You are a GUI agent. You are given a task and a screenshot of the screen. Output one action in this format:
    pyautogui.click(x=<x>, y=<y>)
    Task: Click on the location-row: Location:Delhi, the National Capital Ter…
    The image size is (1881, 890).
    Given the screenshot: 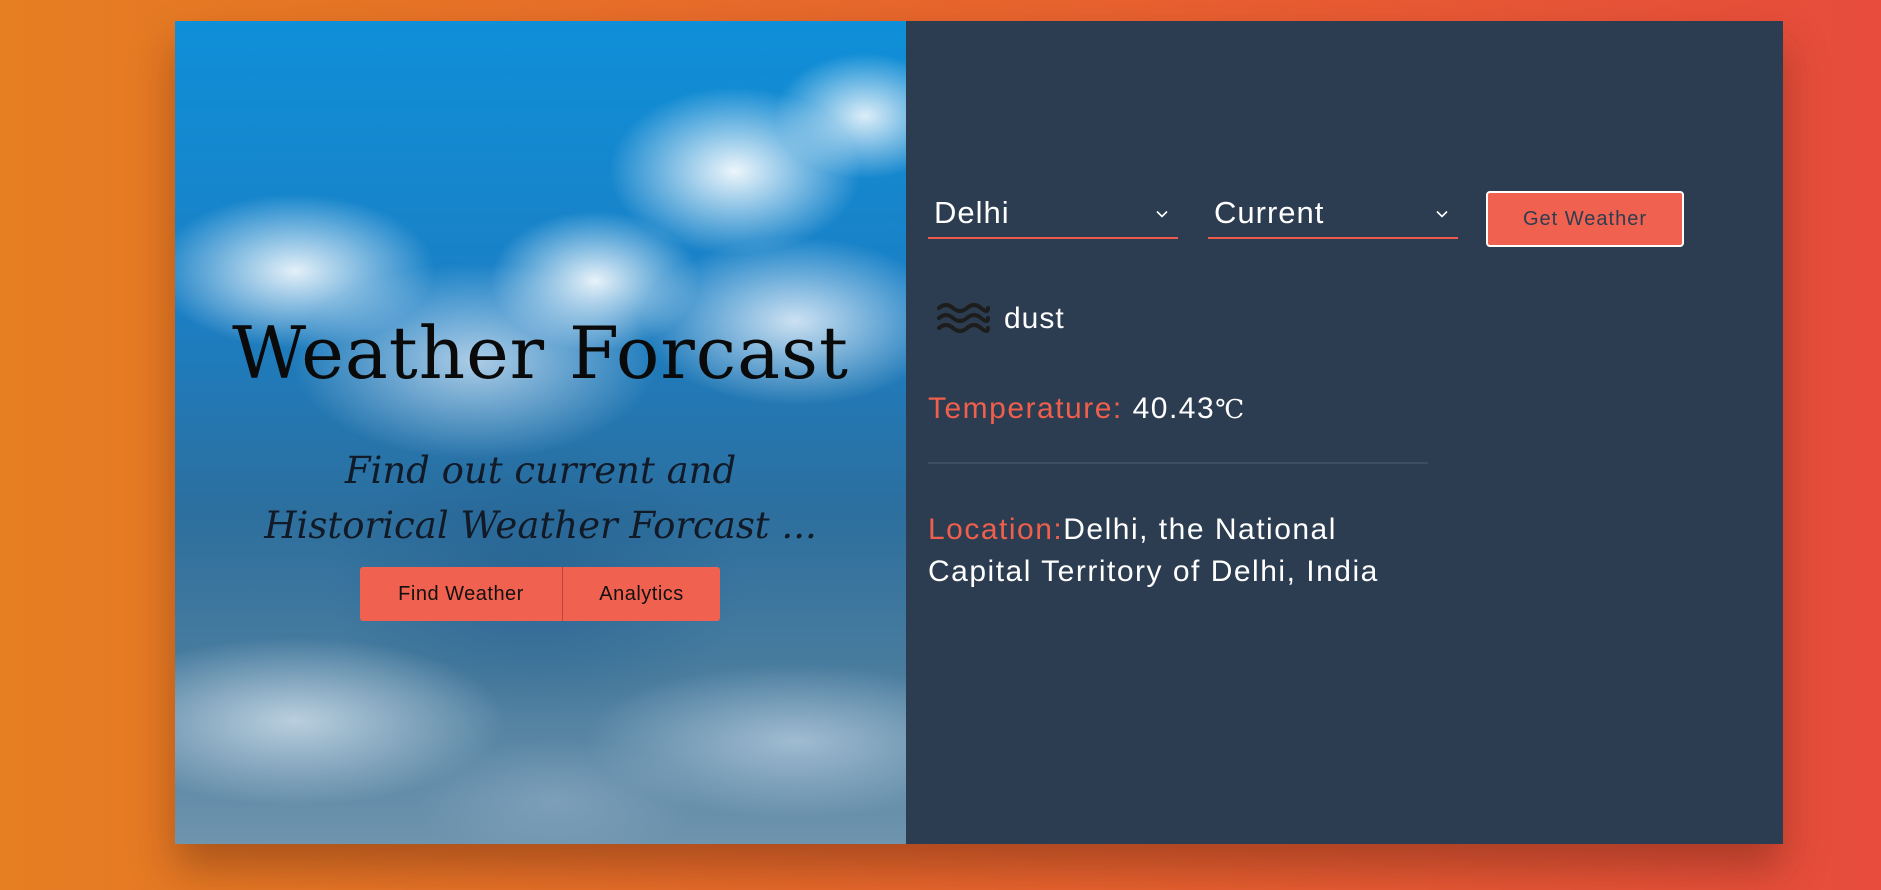 What is the action you would take?
    pyautogui.click(x=1168, y=551)
    